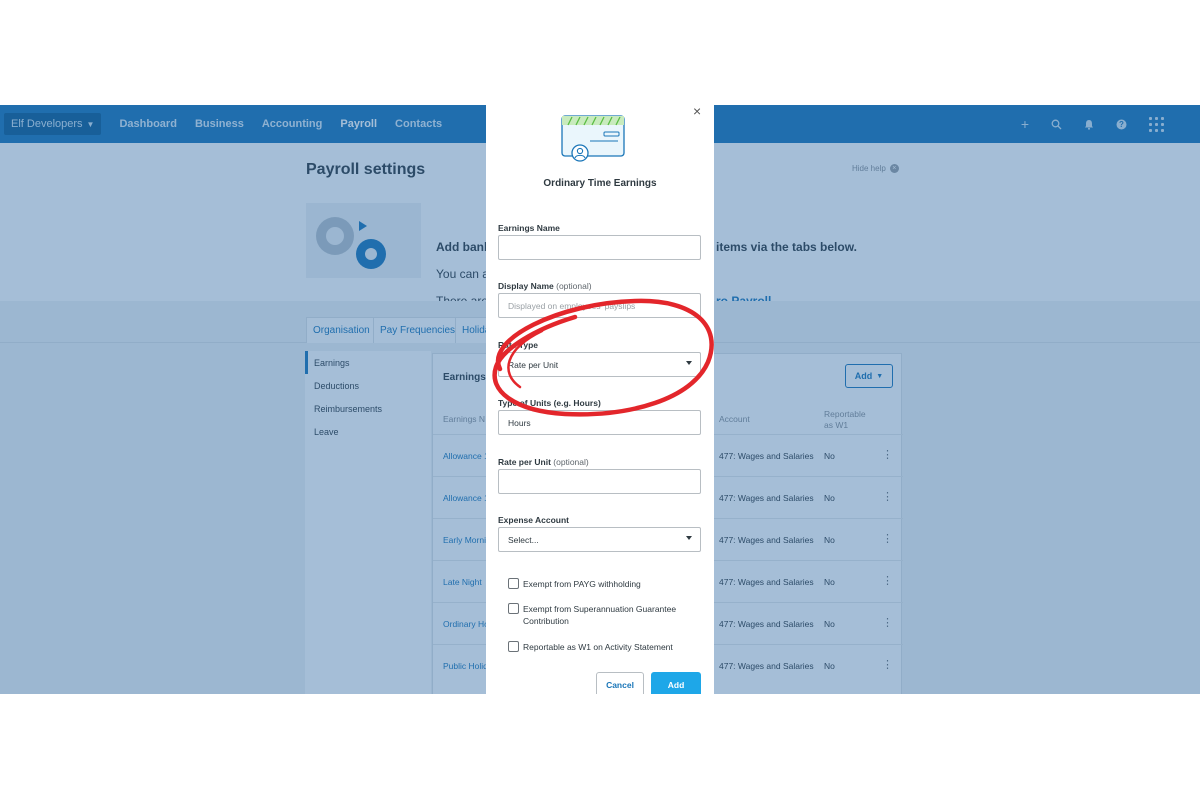 The height and width of the screenshot is (800, 1200). I want to click on display-name-input: Displayed on employees' payslips, so click(599, 305).